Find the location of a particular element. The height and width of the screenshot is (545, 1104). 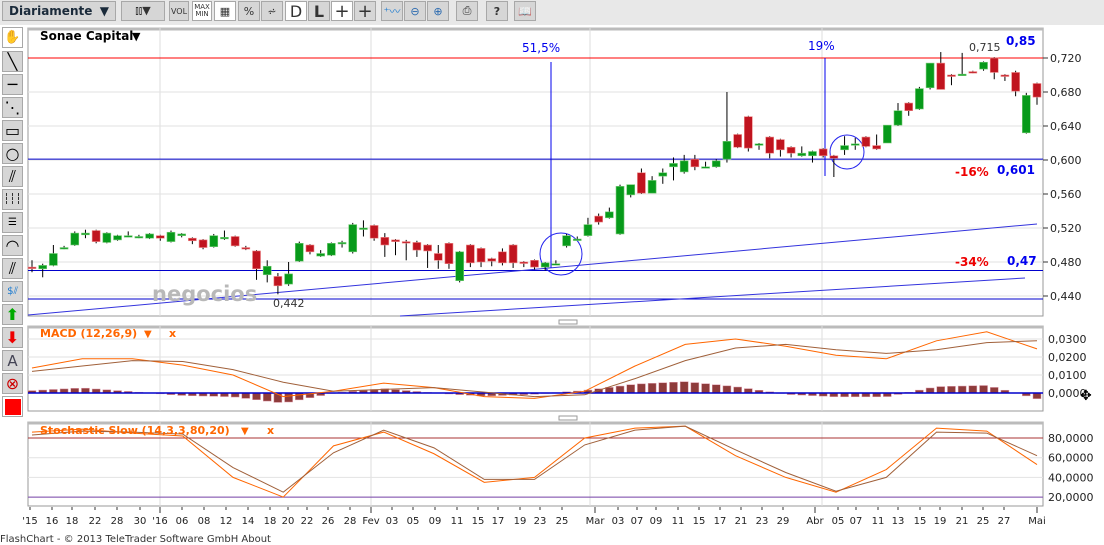

x-tick-label: 11 is located at coordinates (457, 521).